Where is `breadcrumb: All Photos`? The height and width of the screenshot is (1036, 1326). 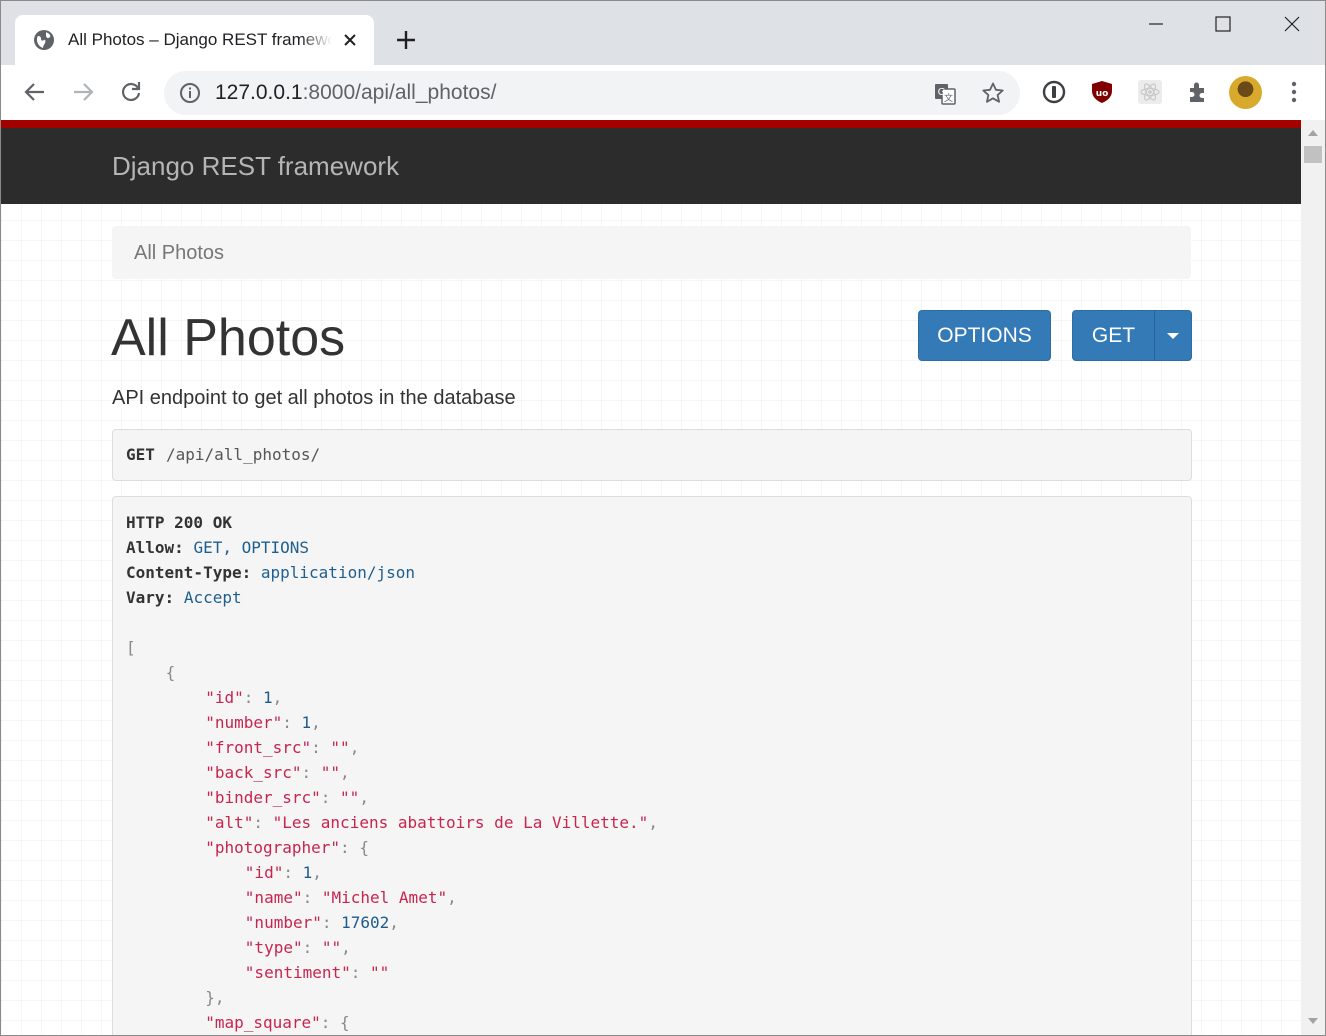
breadcrumb: All Photos is located at coordinates (651, 252).